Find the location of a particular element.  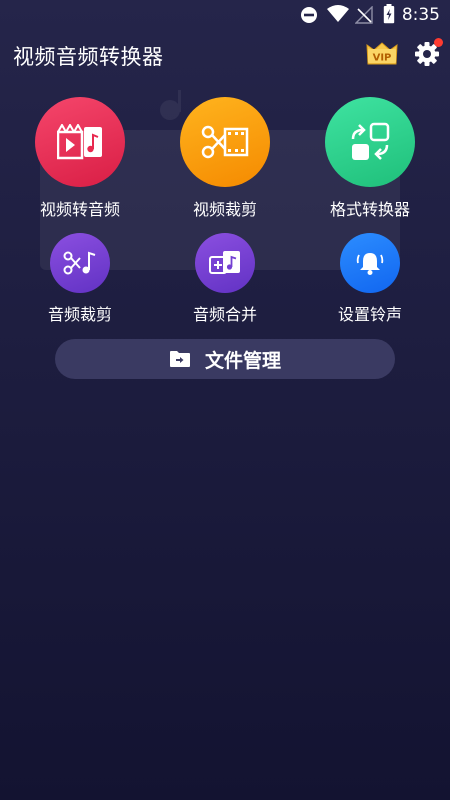

audio-merge-icon is located at coordinates (224, 262).